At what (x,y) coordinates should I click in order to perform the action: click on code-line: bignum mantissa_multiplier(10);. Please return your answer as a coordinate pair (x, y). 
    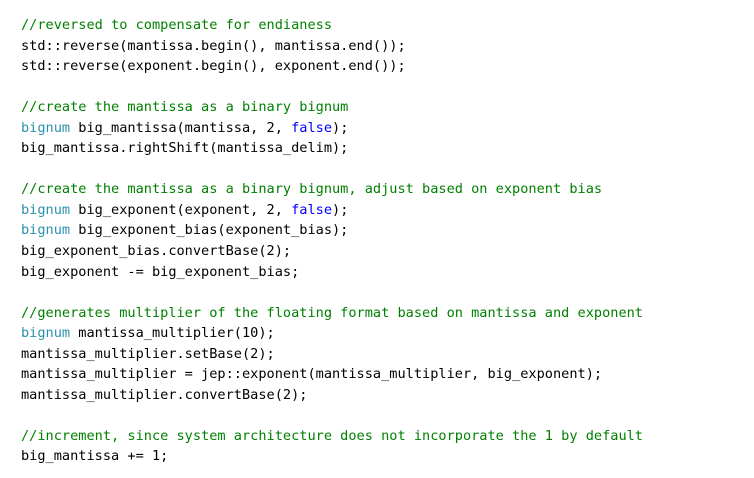
    Looking at the image, I should click on (383, 333).